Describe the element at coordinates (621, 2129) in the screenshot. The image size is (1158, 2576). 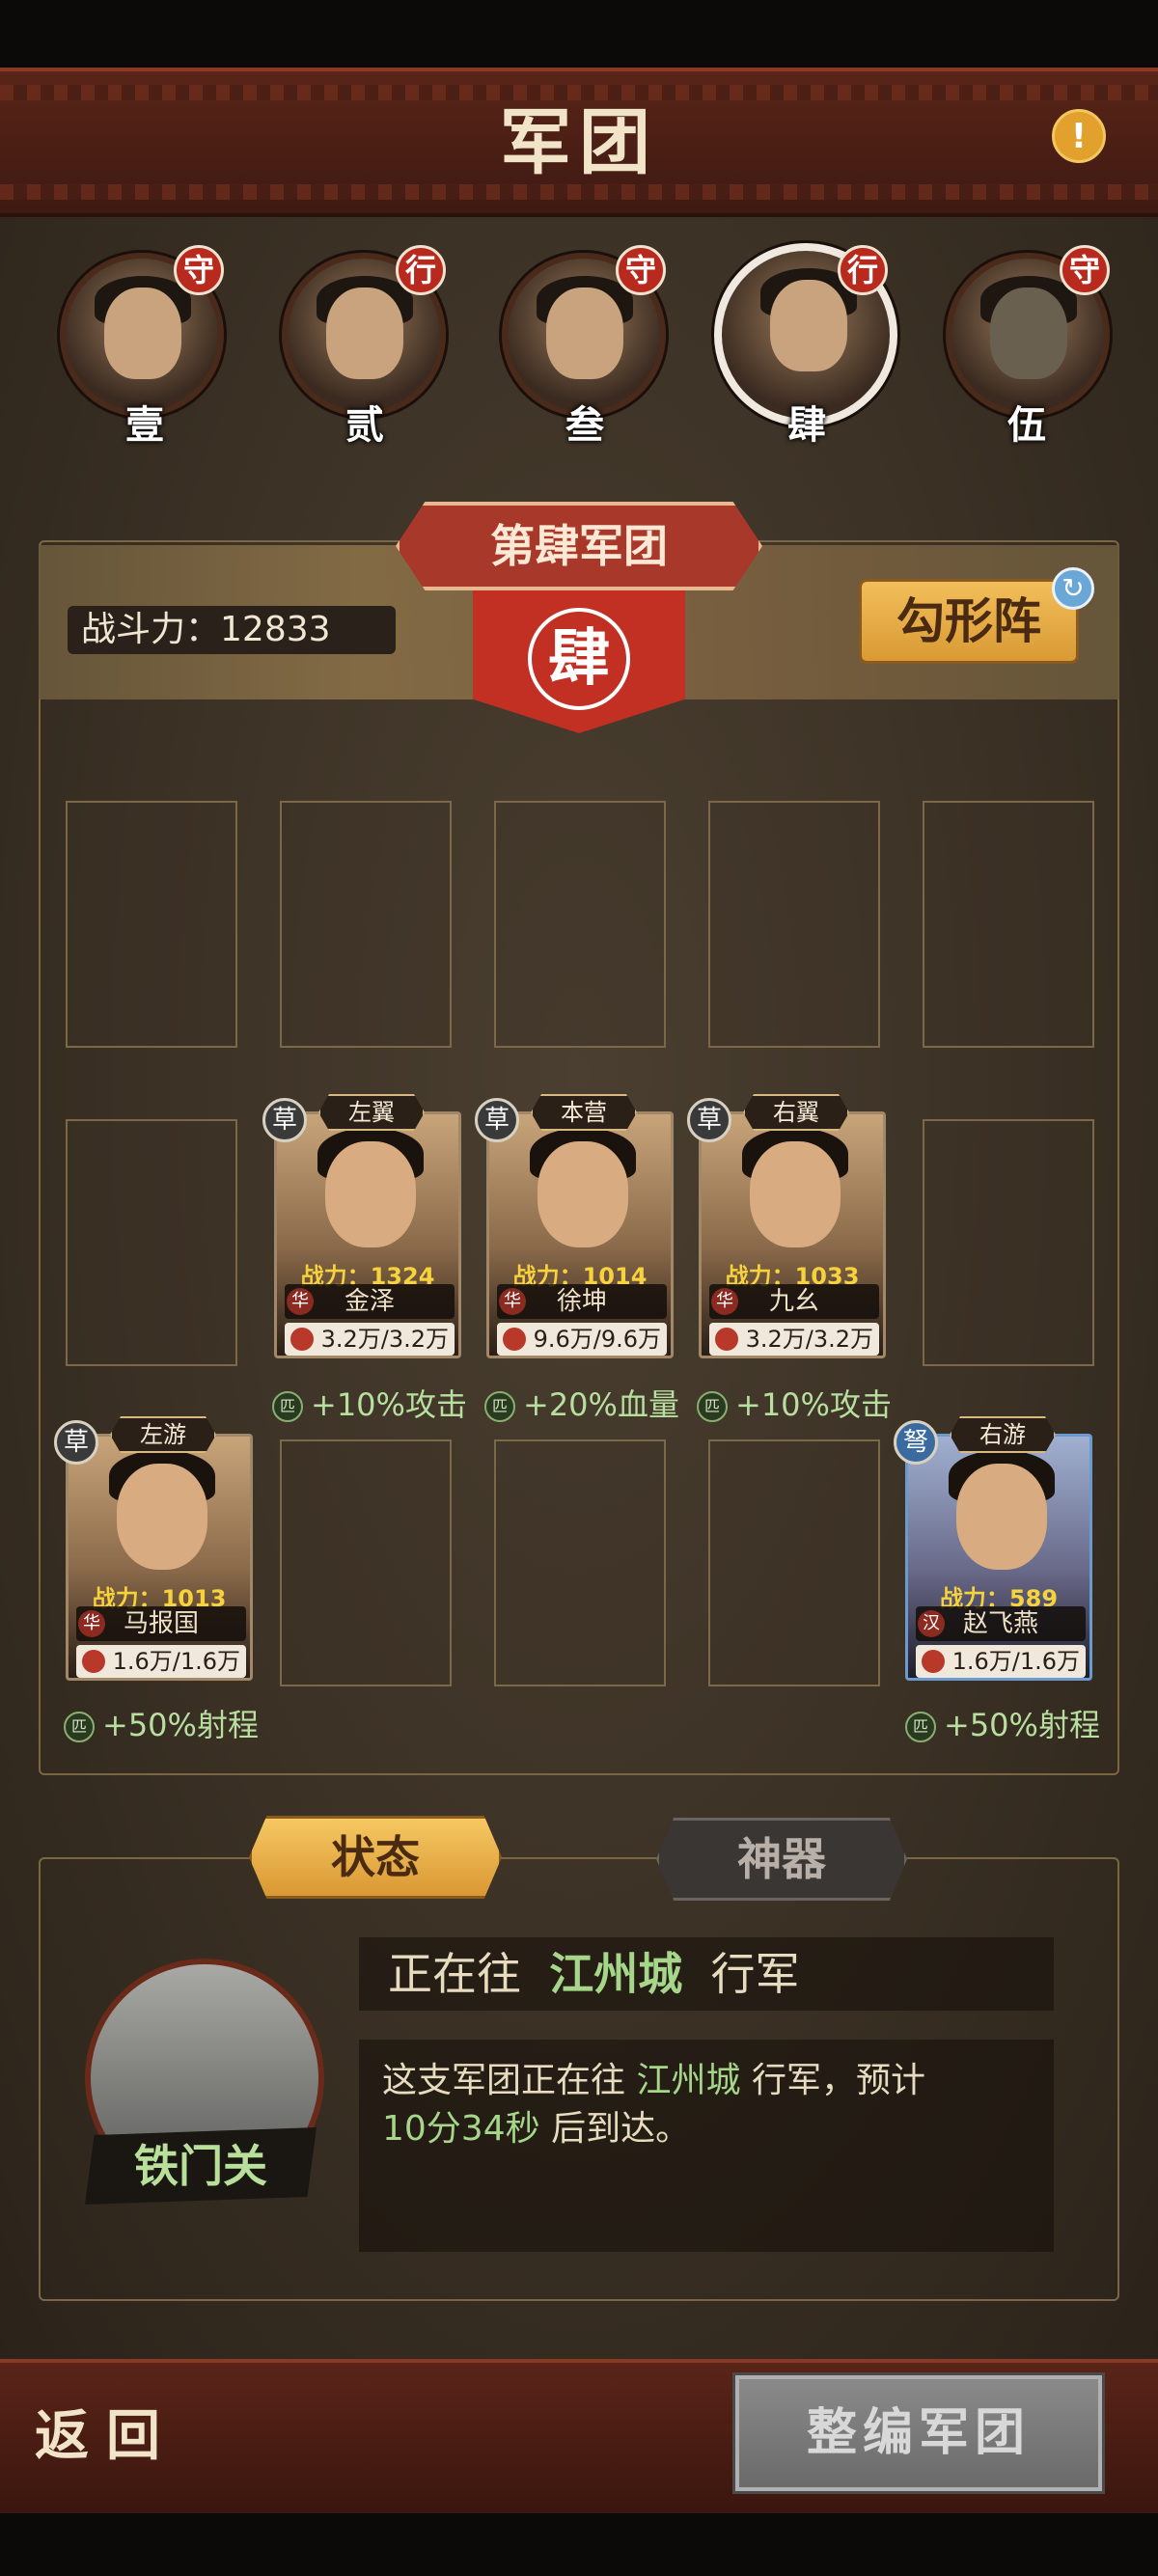
I see `desc-suffix: 后到达。` at that location.